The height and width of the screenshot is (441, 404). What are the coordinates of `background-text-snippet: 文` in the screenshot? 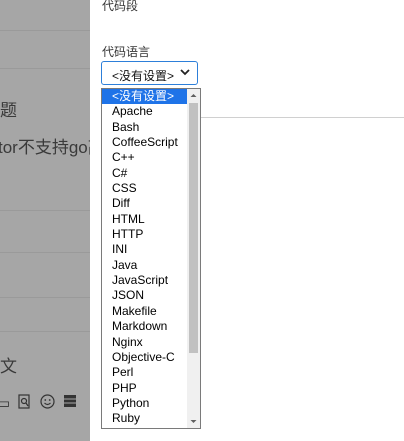 It's located at (8, 366).